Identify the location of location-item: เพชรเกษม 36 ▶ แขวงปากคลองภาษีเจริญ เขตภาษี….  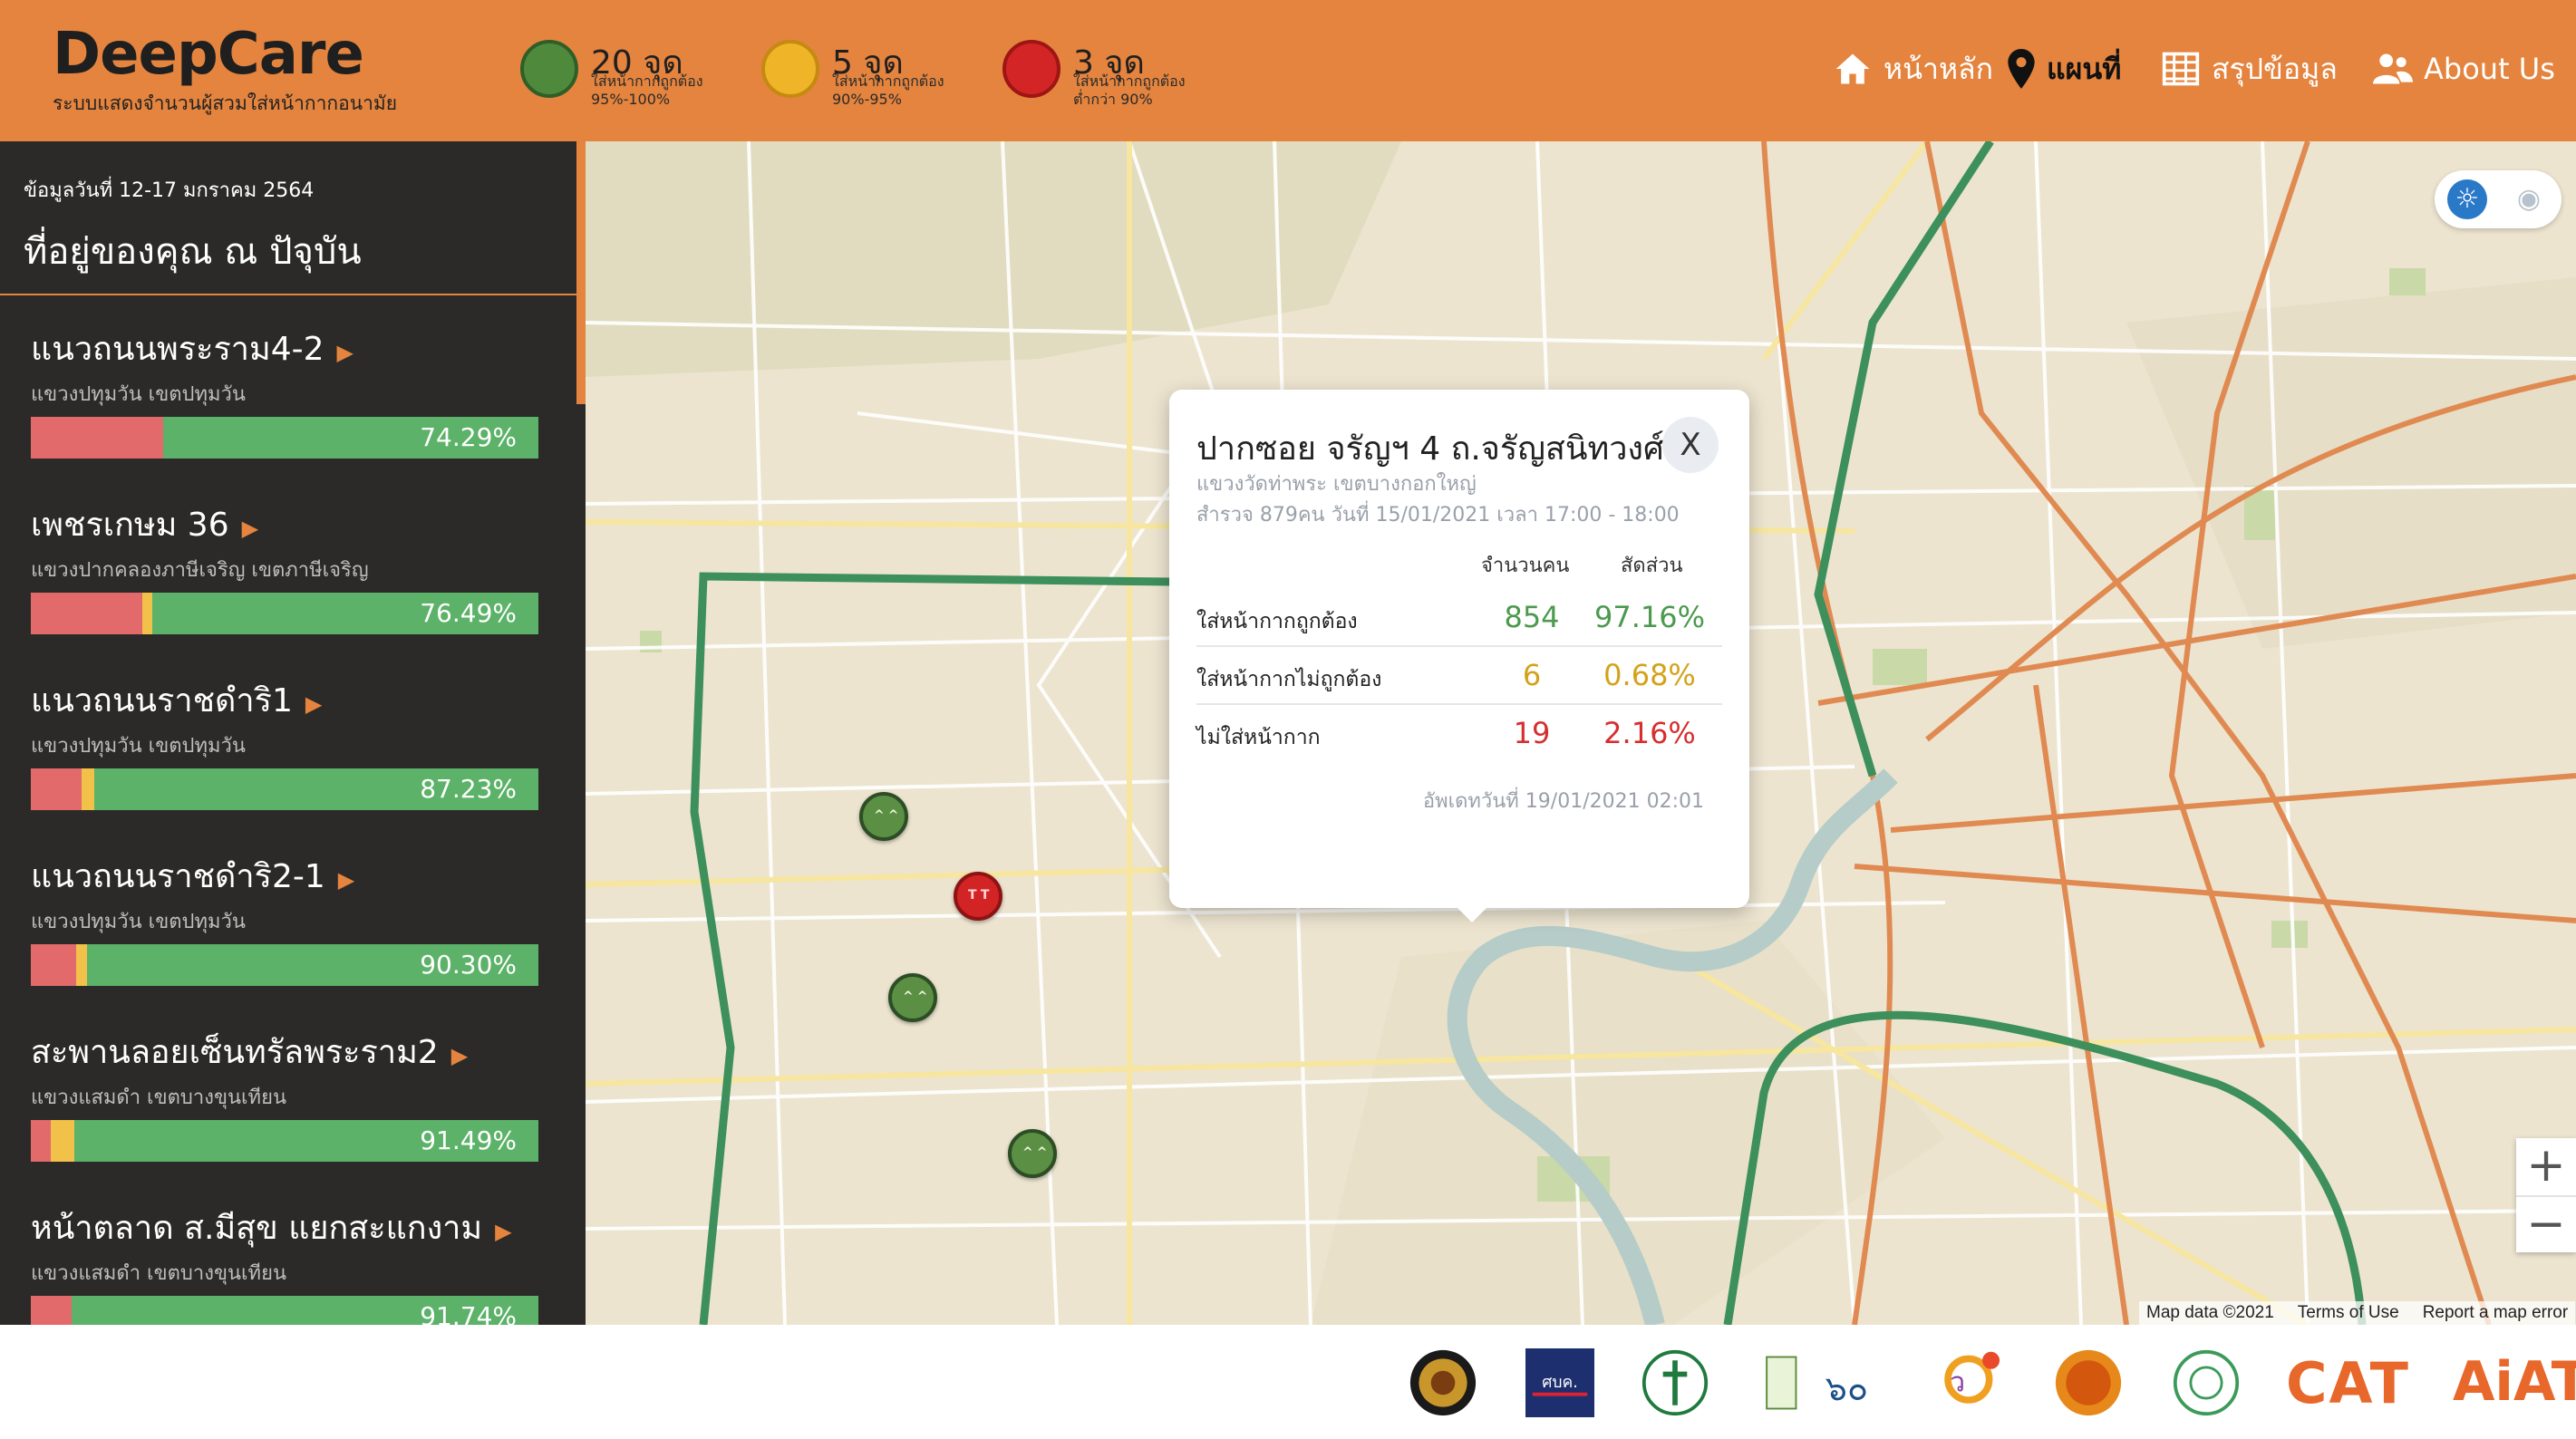
(284, 584).